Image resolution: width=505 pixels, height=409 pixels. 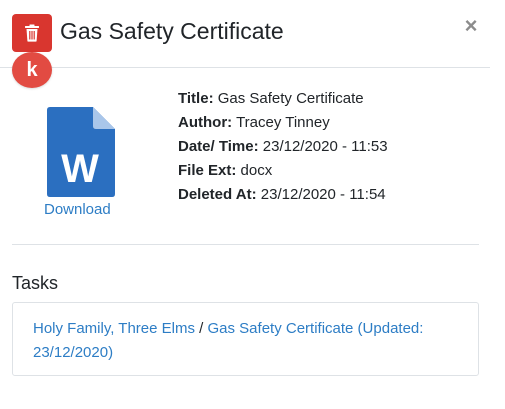 I want to click on close-icon: ×, so click(x=471, y=26).